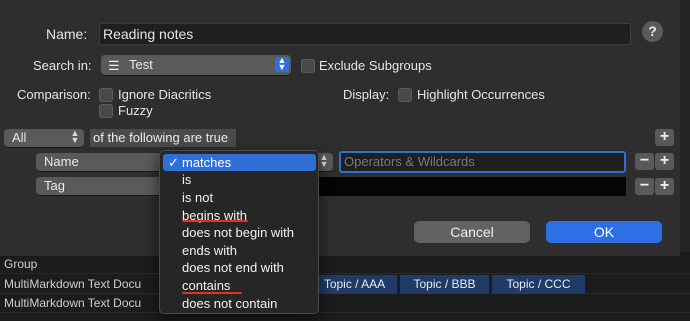 Image resolution: width=690 pixels, height=321 pixels. Describe the element at coordinates (239, 162) in the screenshot. I see `menu-item-matches: ✓ matches` at that location.